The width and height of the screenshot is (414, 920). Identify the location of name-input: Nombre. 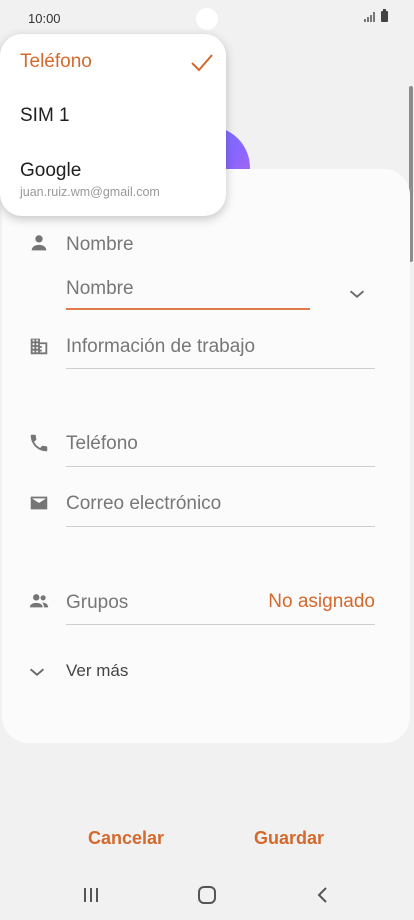
(188, 294).